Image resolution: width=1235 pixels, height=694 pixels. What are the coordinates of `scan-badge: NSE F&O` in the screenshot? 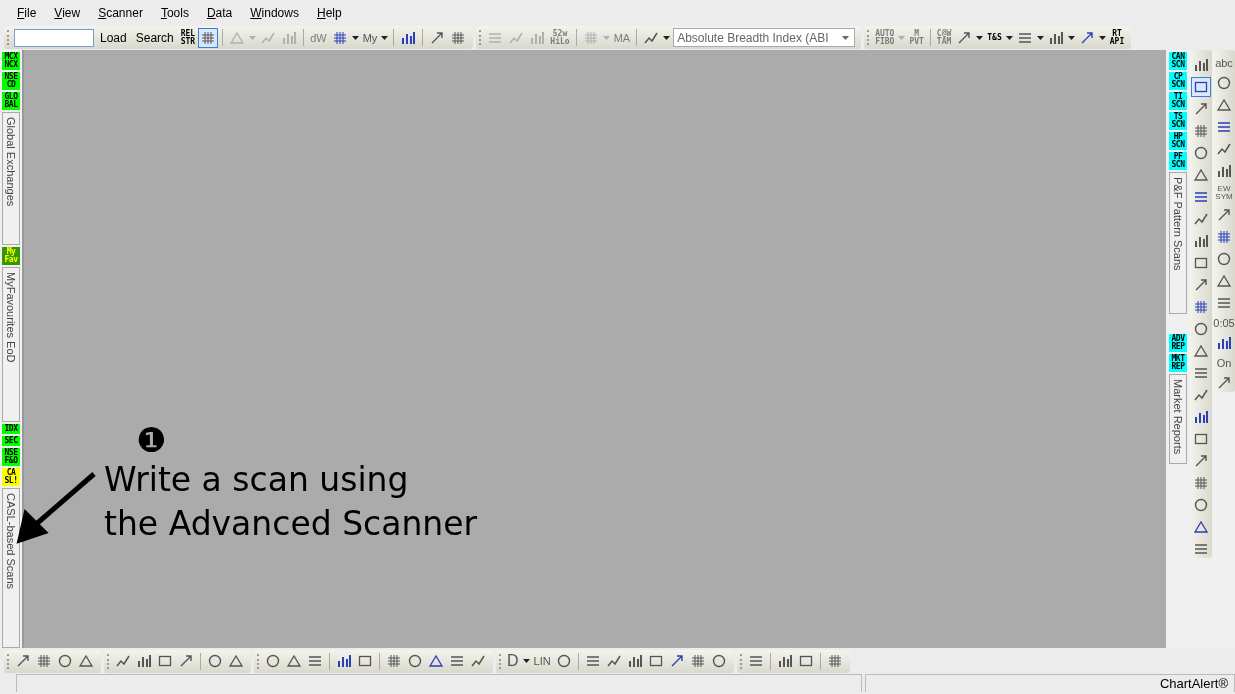 It's located at (11, 457).